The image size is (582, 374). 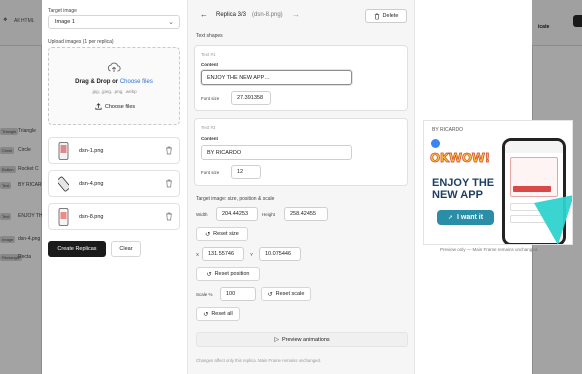 What do you see at coordinates (226, 234) in the screenshot?
I see `reset-size-label: Reset size` at bounding box center [226, 234].